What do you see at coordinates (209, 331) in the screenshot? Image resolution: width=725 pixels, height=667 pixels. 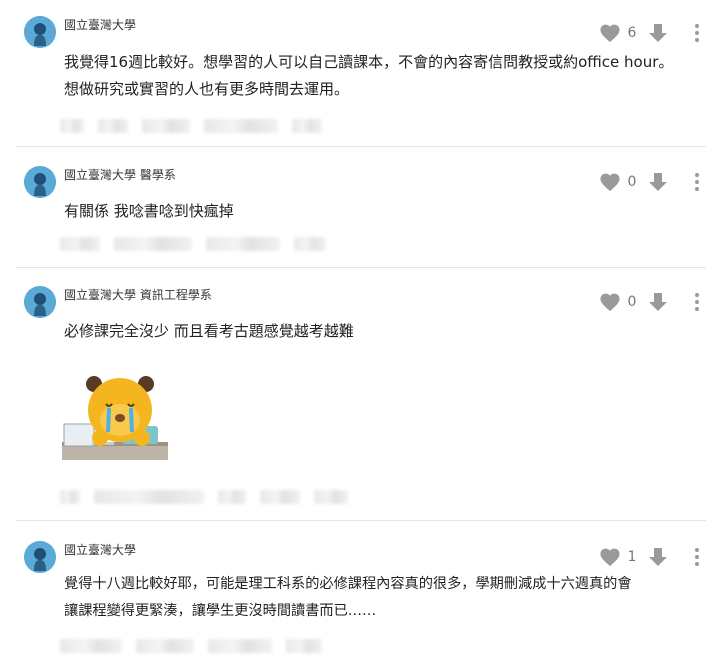 I see `comment-text-line: 必修課完全沒少 而且看考古題感覺越考越難` at bounding box center [209, 331].